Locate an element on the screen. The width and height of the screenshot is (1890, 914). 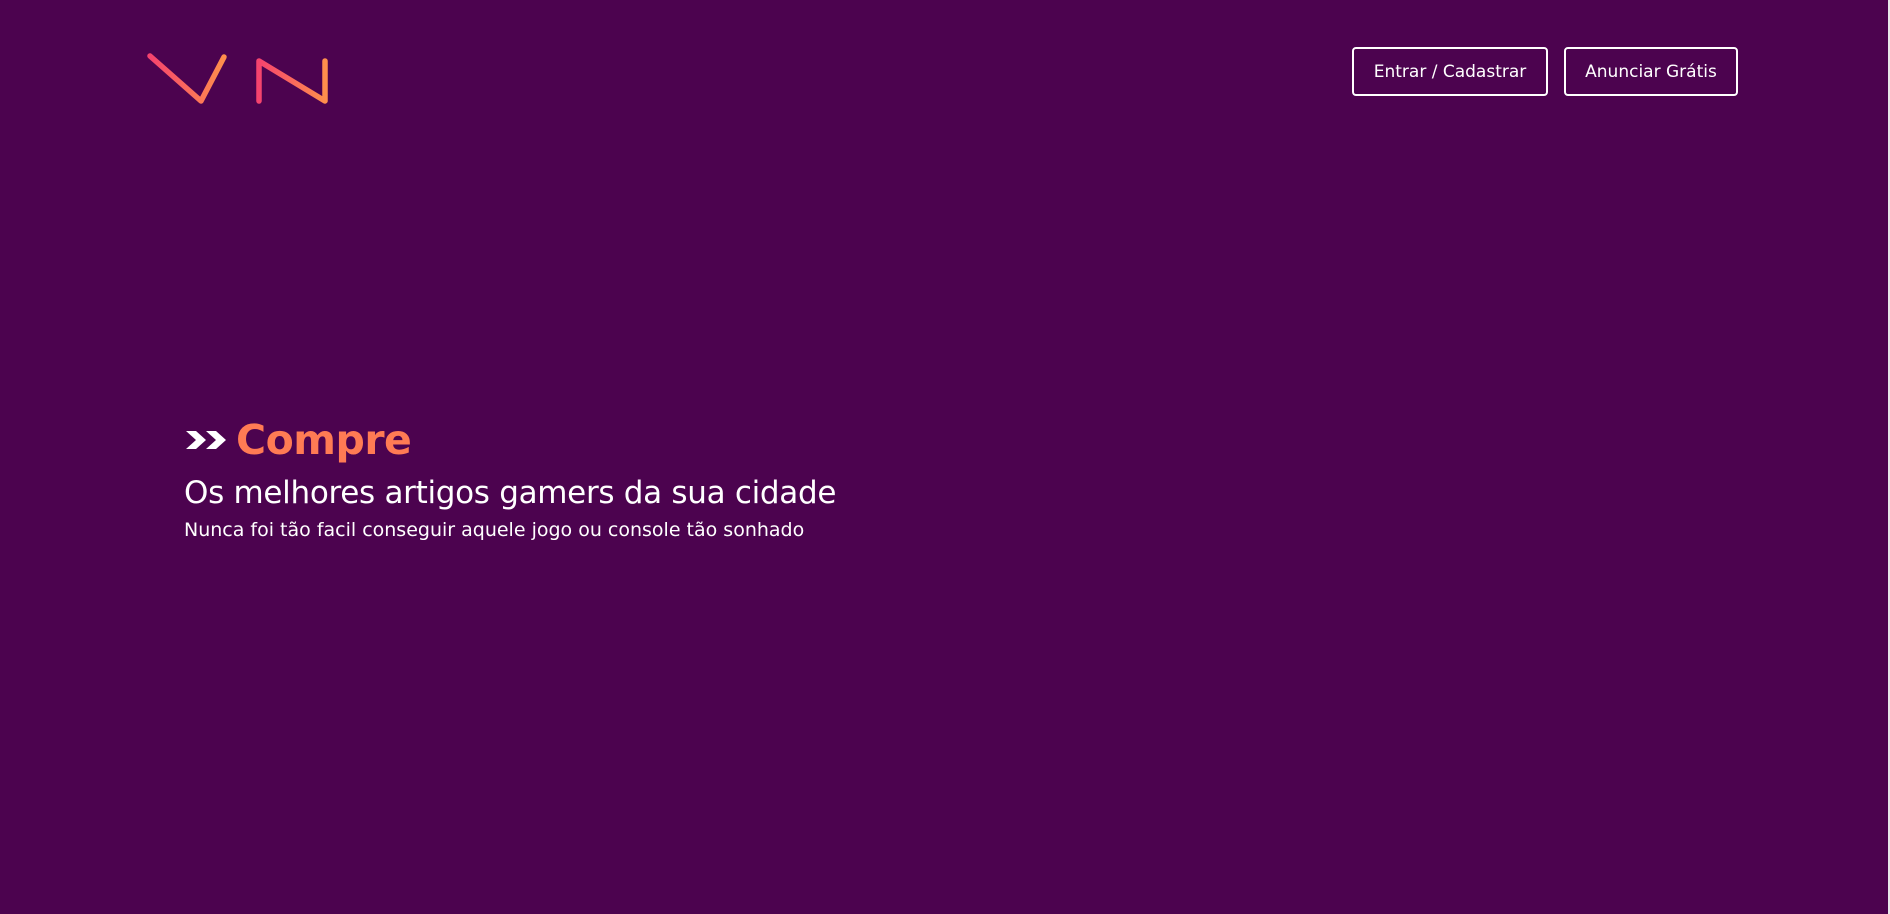
logo-icon is located at coordinates (257, 78).